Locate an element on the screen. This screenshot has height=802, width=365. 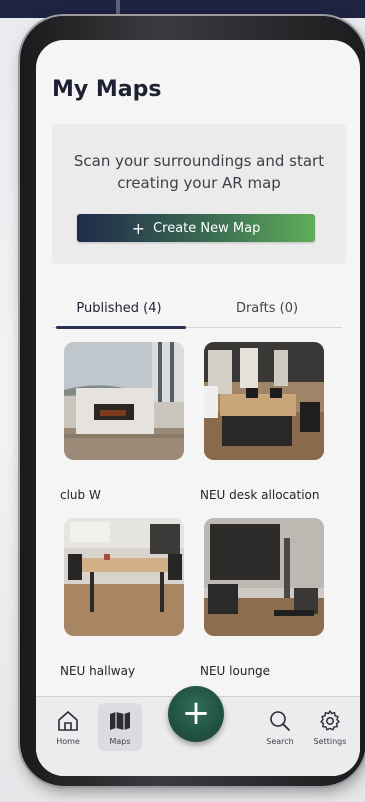
nav-item-maps: Maps is located at coordinates (120, 727).